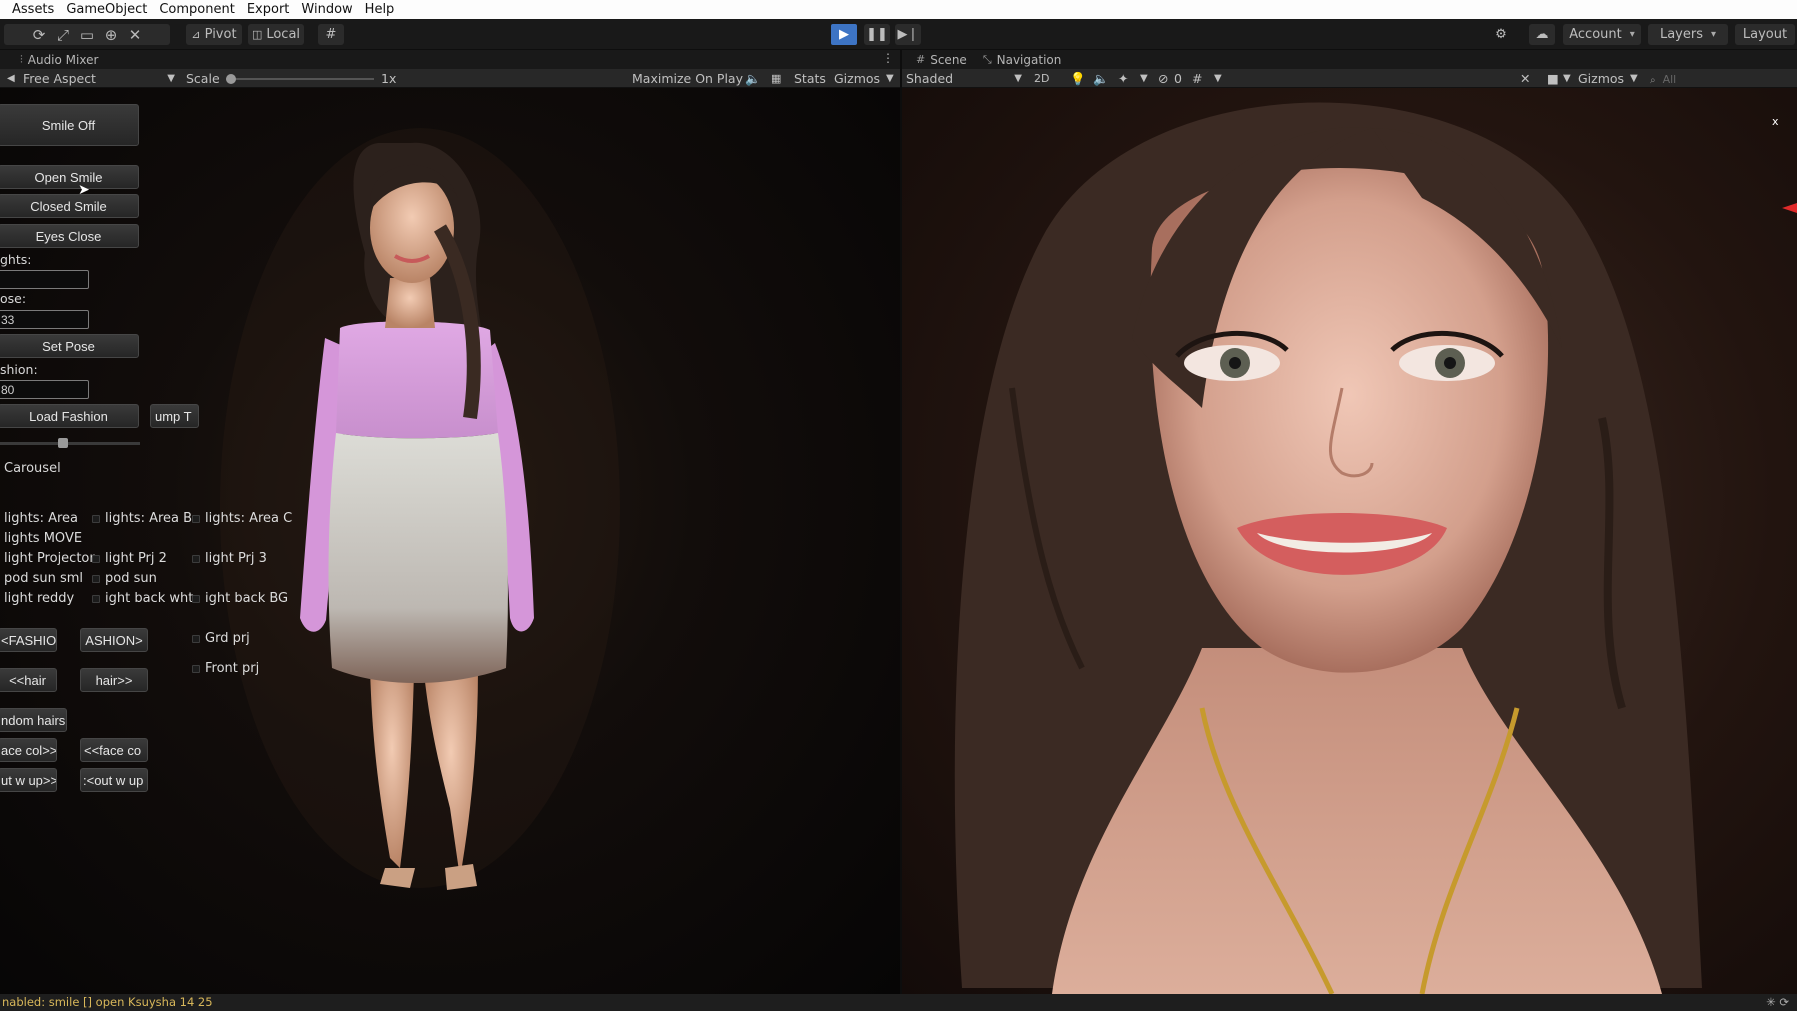 The image size is (1797, 1011). I want to click on stats-toggle: Stats, so click(810, 78).